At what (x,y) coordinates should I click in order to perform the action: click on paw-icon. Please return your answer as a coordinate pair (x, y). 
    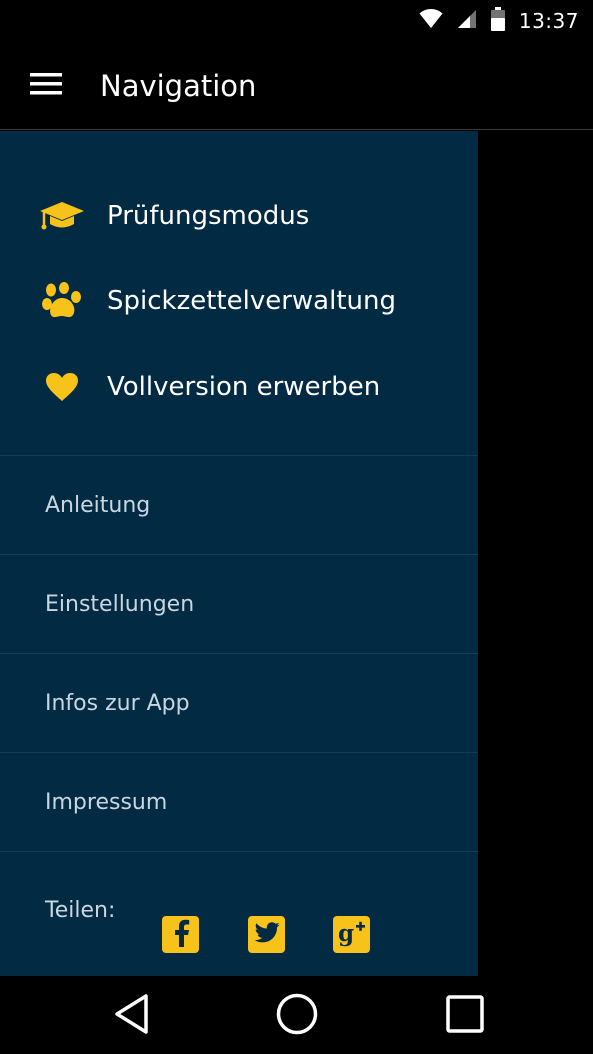
    Looking at the image, I should click on (62, 301).